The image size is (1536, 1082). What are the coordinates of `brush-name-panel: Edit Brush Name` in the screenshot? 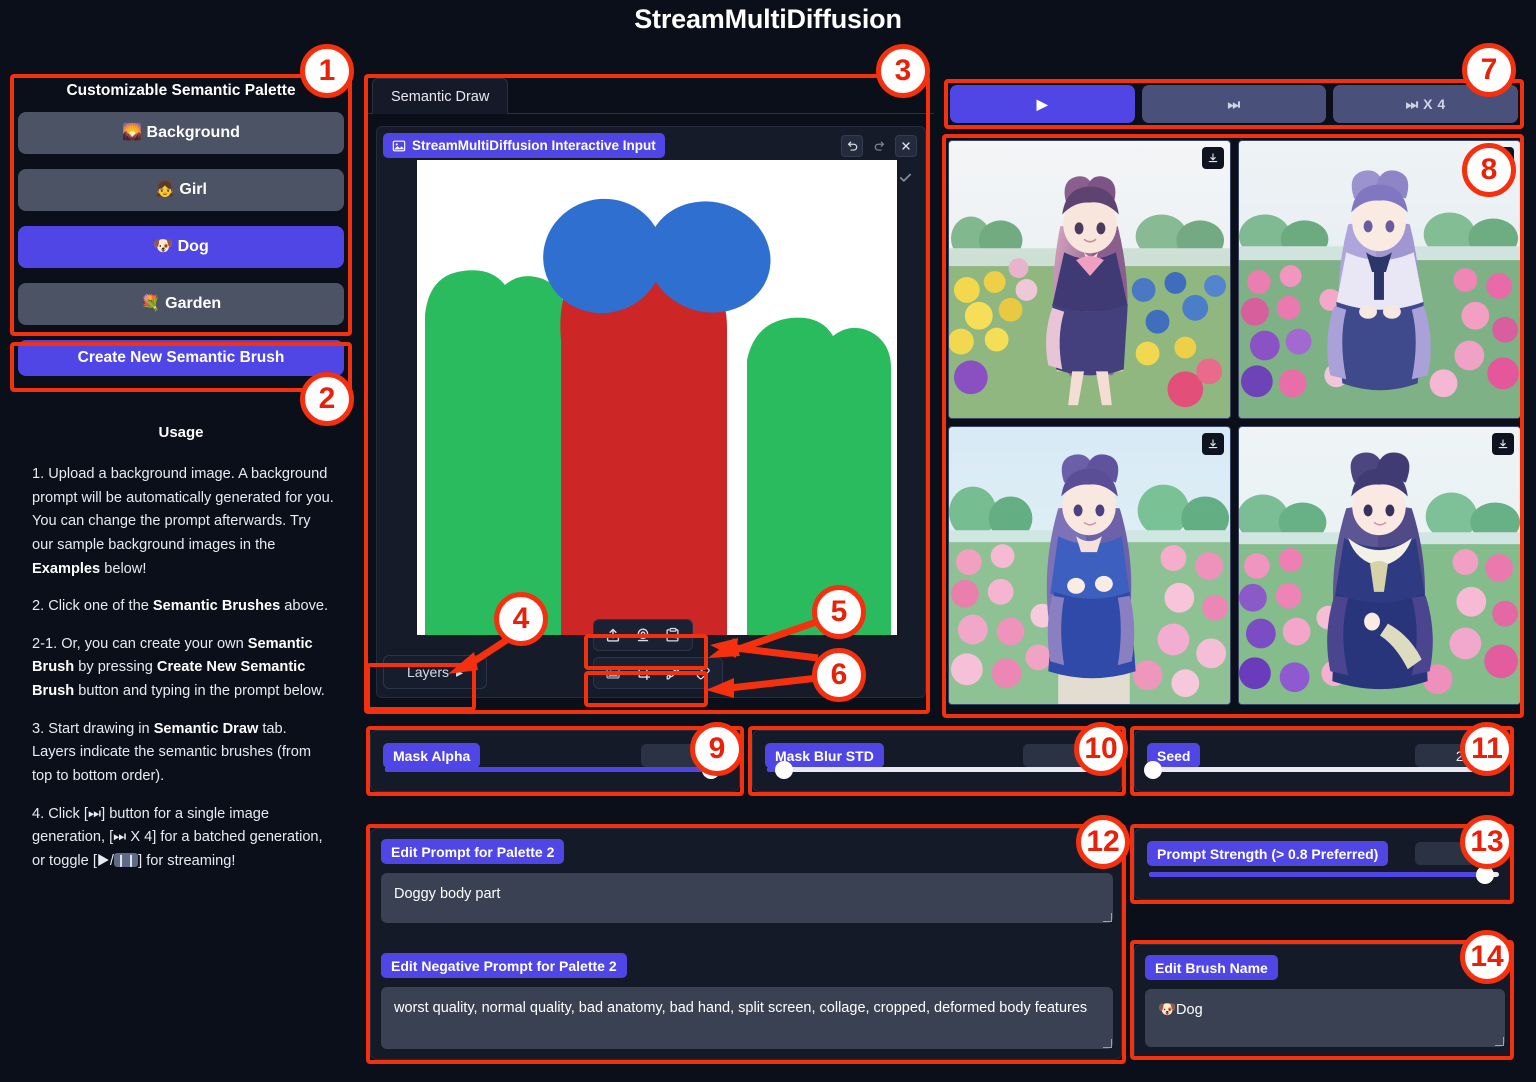 It's located at (1324, 1002).